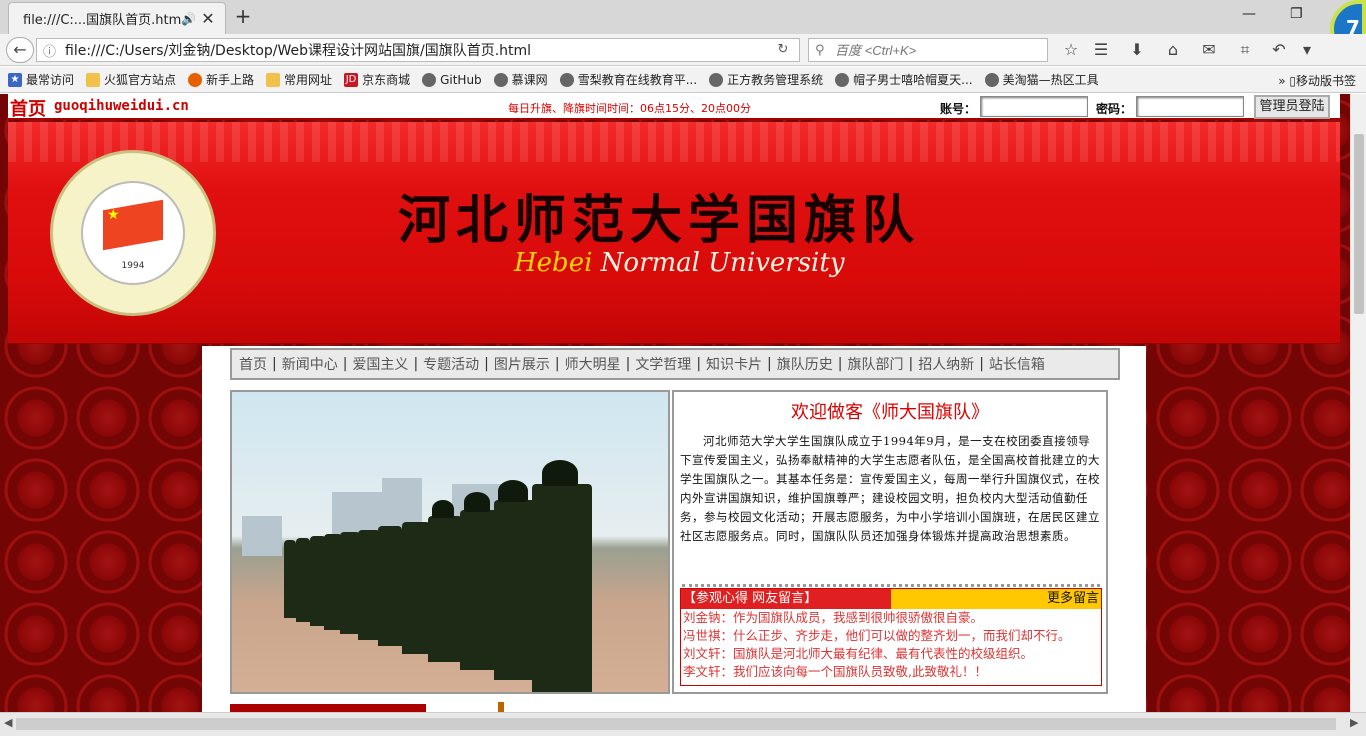  What do you see at coordinates (133, 233) in the screenshot?
I see `emblem-inner: ★ 1994` at bounding box center [133, 233].